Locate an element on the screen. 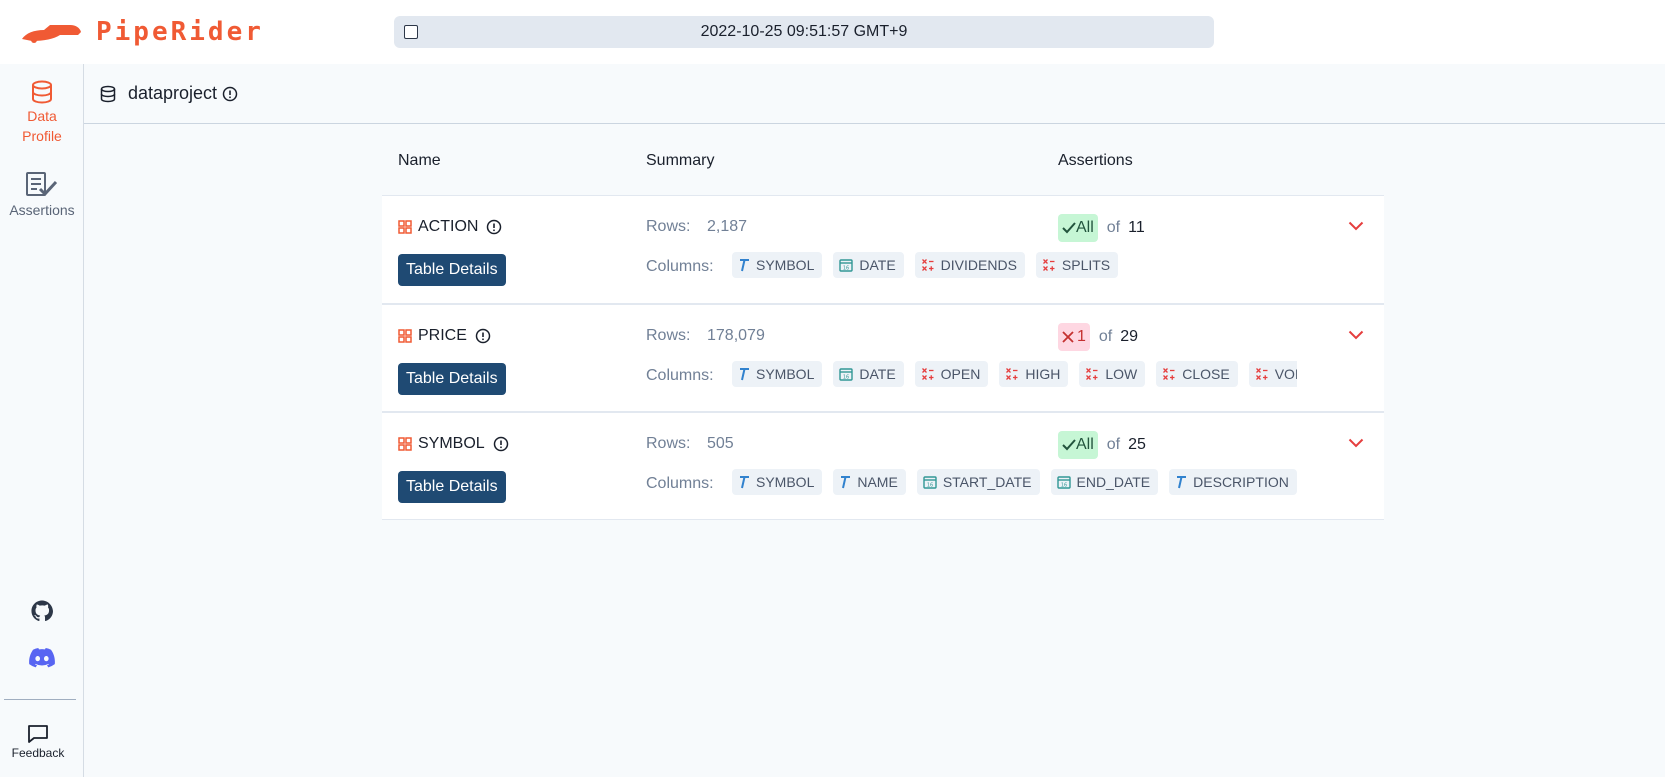 This screenshot has width=1665, height=777. table-name: PRICE is located at coordinates (442, 335).